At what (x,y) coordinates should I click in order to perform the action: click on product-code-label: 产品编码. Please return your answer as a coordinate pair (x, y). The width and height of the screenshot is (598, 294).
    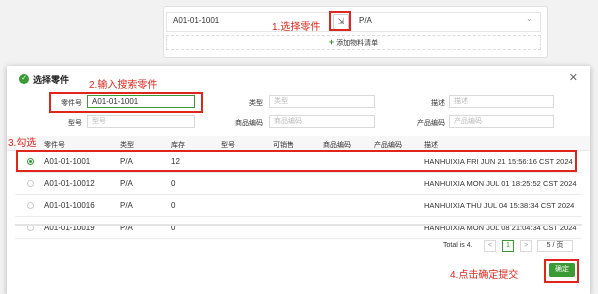
    Looking at the image, I should click on (431, 123).